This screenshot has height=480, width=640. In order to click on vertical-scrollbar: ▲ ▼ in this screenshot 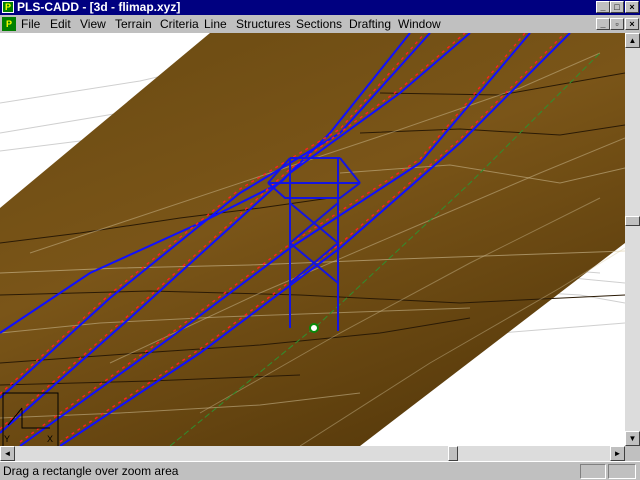, I will do `click(632, 239)`.